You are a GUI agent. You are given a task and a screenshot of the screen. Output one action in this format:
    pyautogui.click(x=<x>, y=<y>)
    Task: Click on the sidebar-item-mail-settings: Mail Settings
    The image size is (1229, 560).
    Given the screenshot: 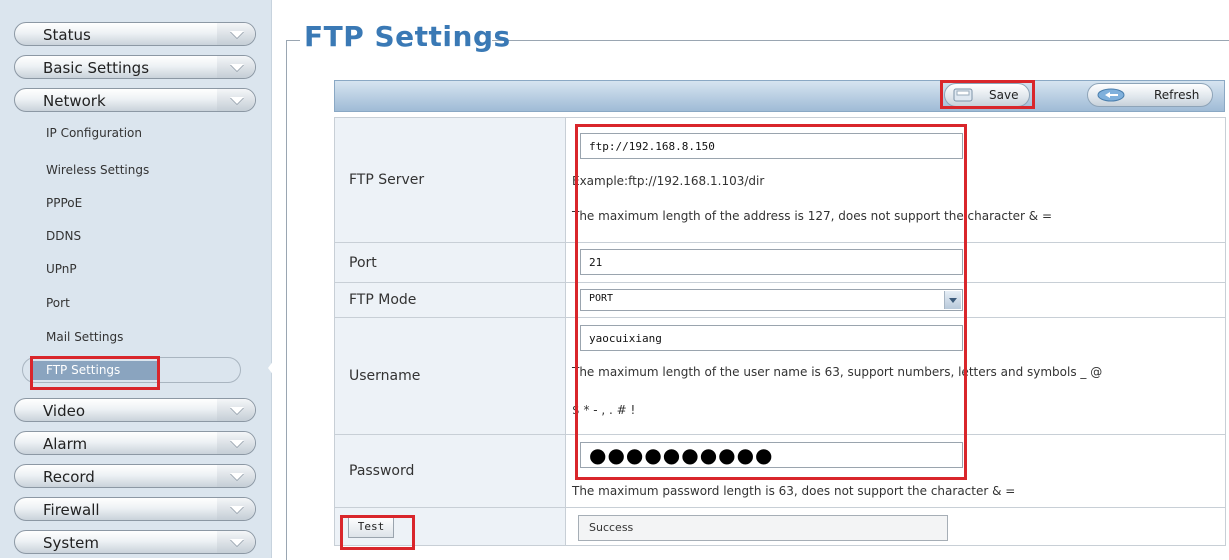 What is the action you would take?
    pyautogui.click(x=84, y=337)
    